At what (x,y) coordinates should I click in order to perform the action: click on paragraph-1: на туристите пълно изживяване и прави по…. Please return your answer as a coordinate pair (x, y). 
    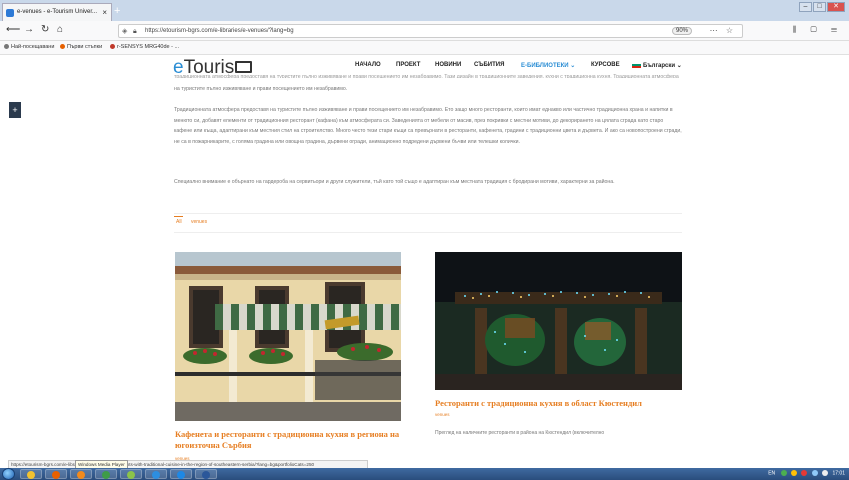
    Looking at the image, I should click on (261, 89).